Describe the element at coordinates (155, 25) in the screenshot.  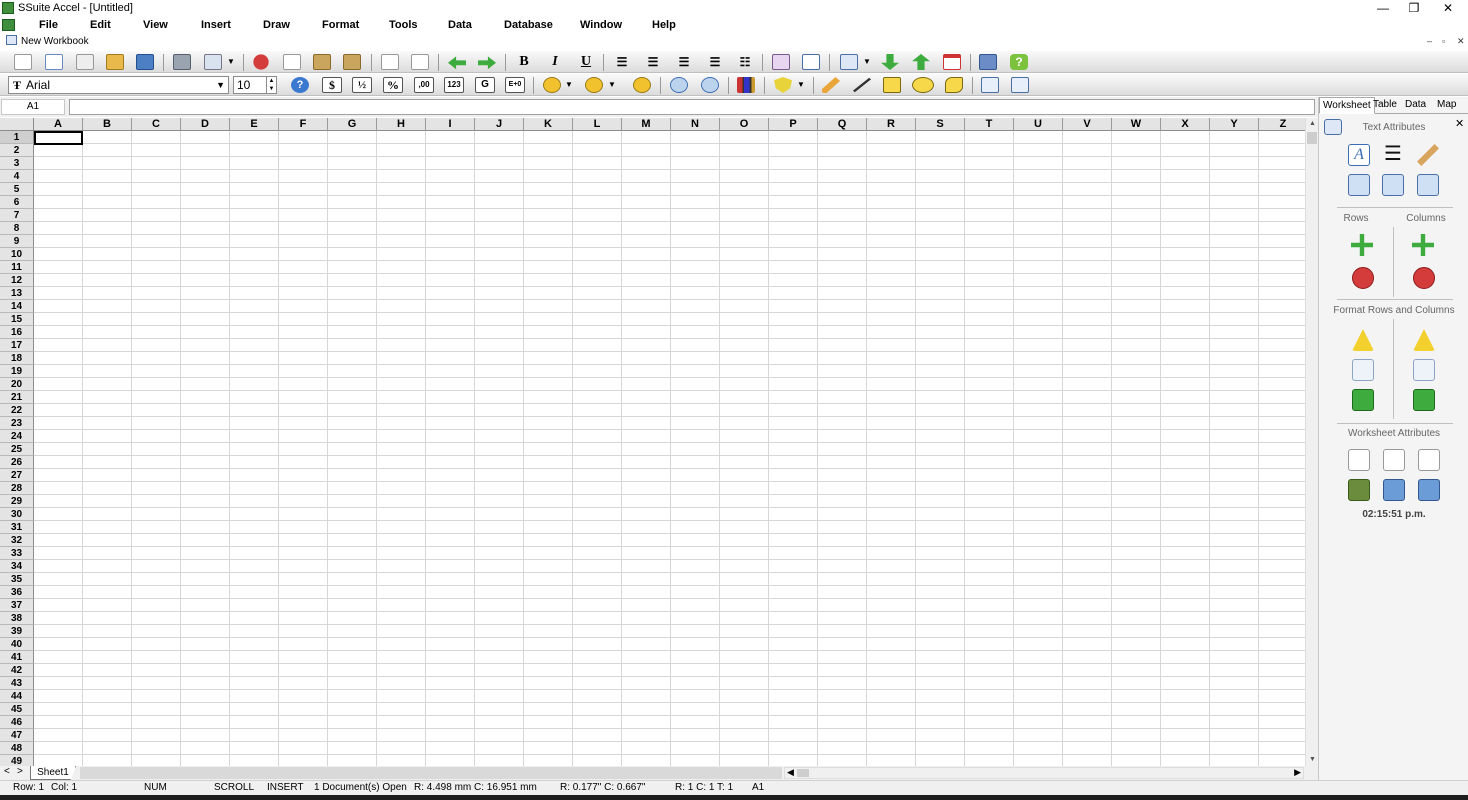
I see `menu-view: View` at that location.